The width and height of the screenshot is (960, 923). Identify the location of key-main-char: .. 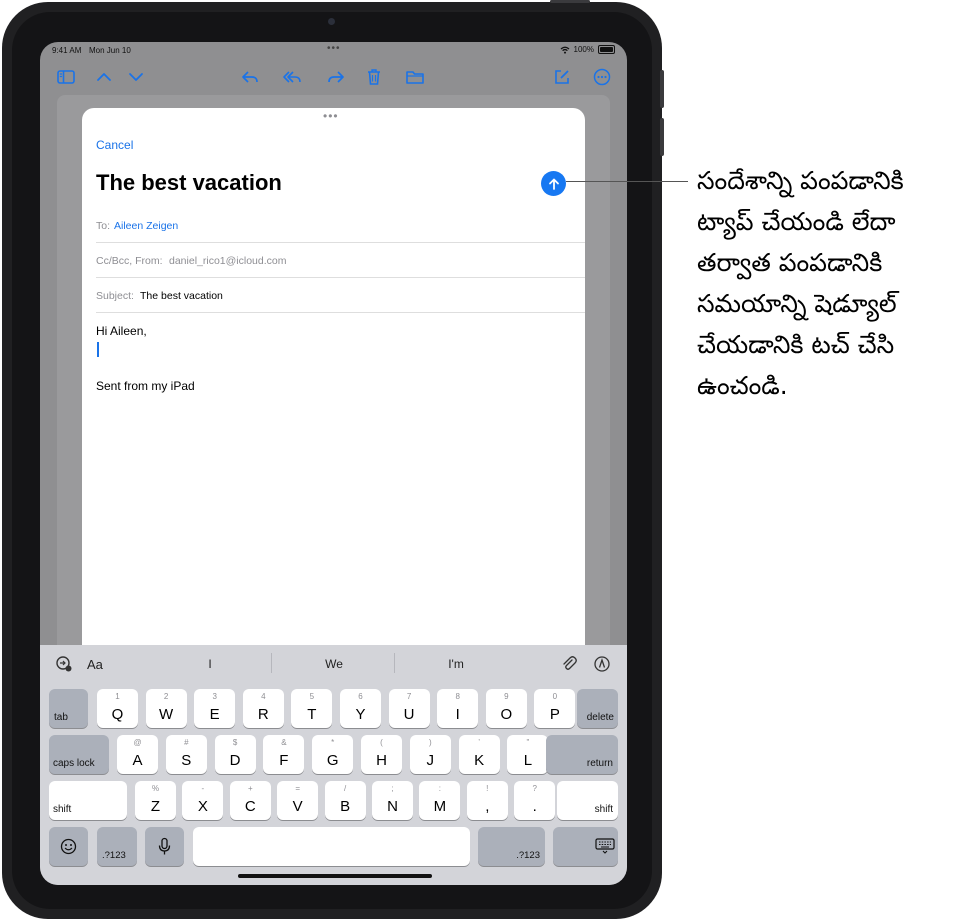
(534, 806).